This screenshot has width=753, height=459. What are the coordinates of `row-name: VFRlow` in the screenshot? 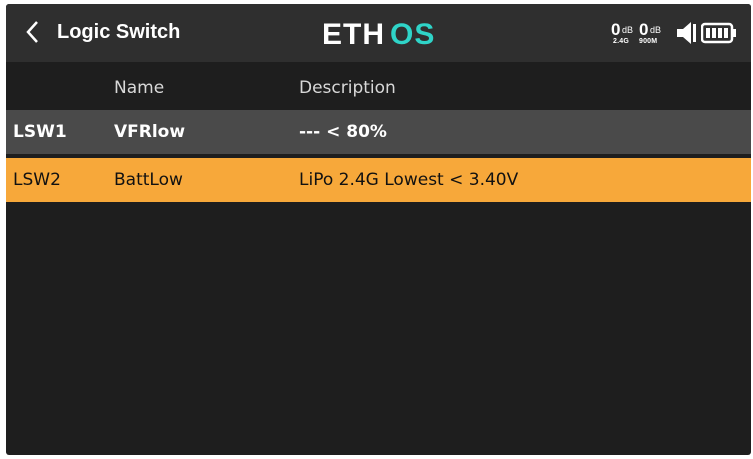 It's located at (150, 132).